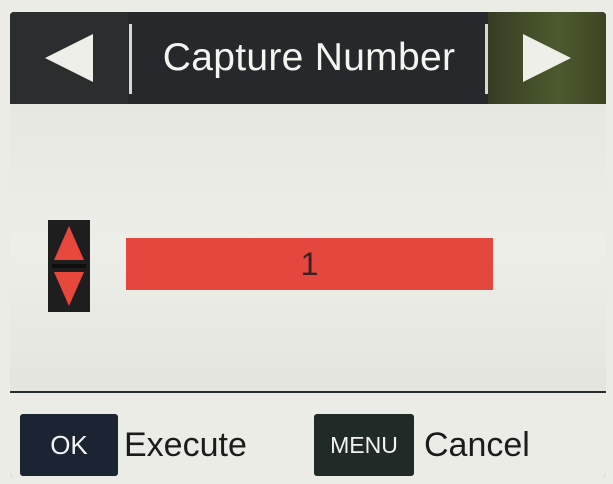  I want to click on capture-number-value: 1, so click(309, 264).